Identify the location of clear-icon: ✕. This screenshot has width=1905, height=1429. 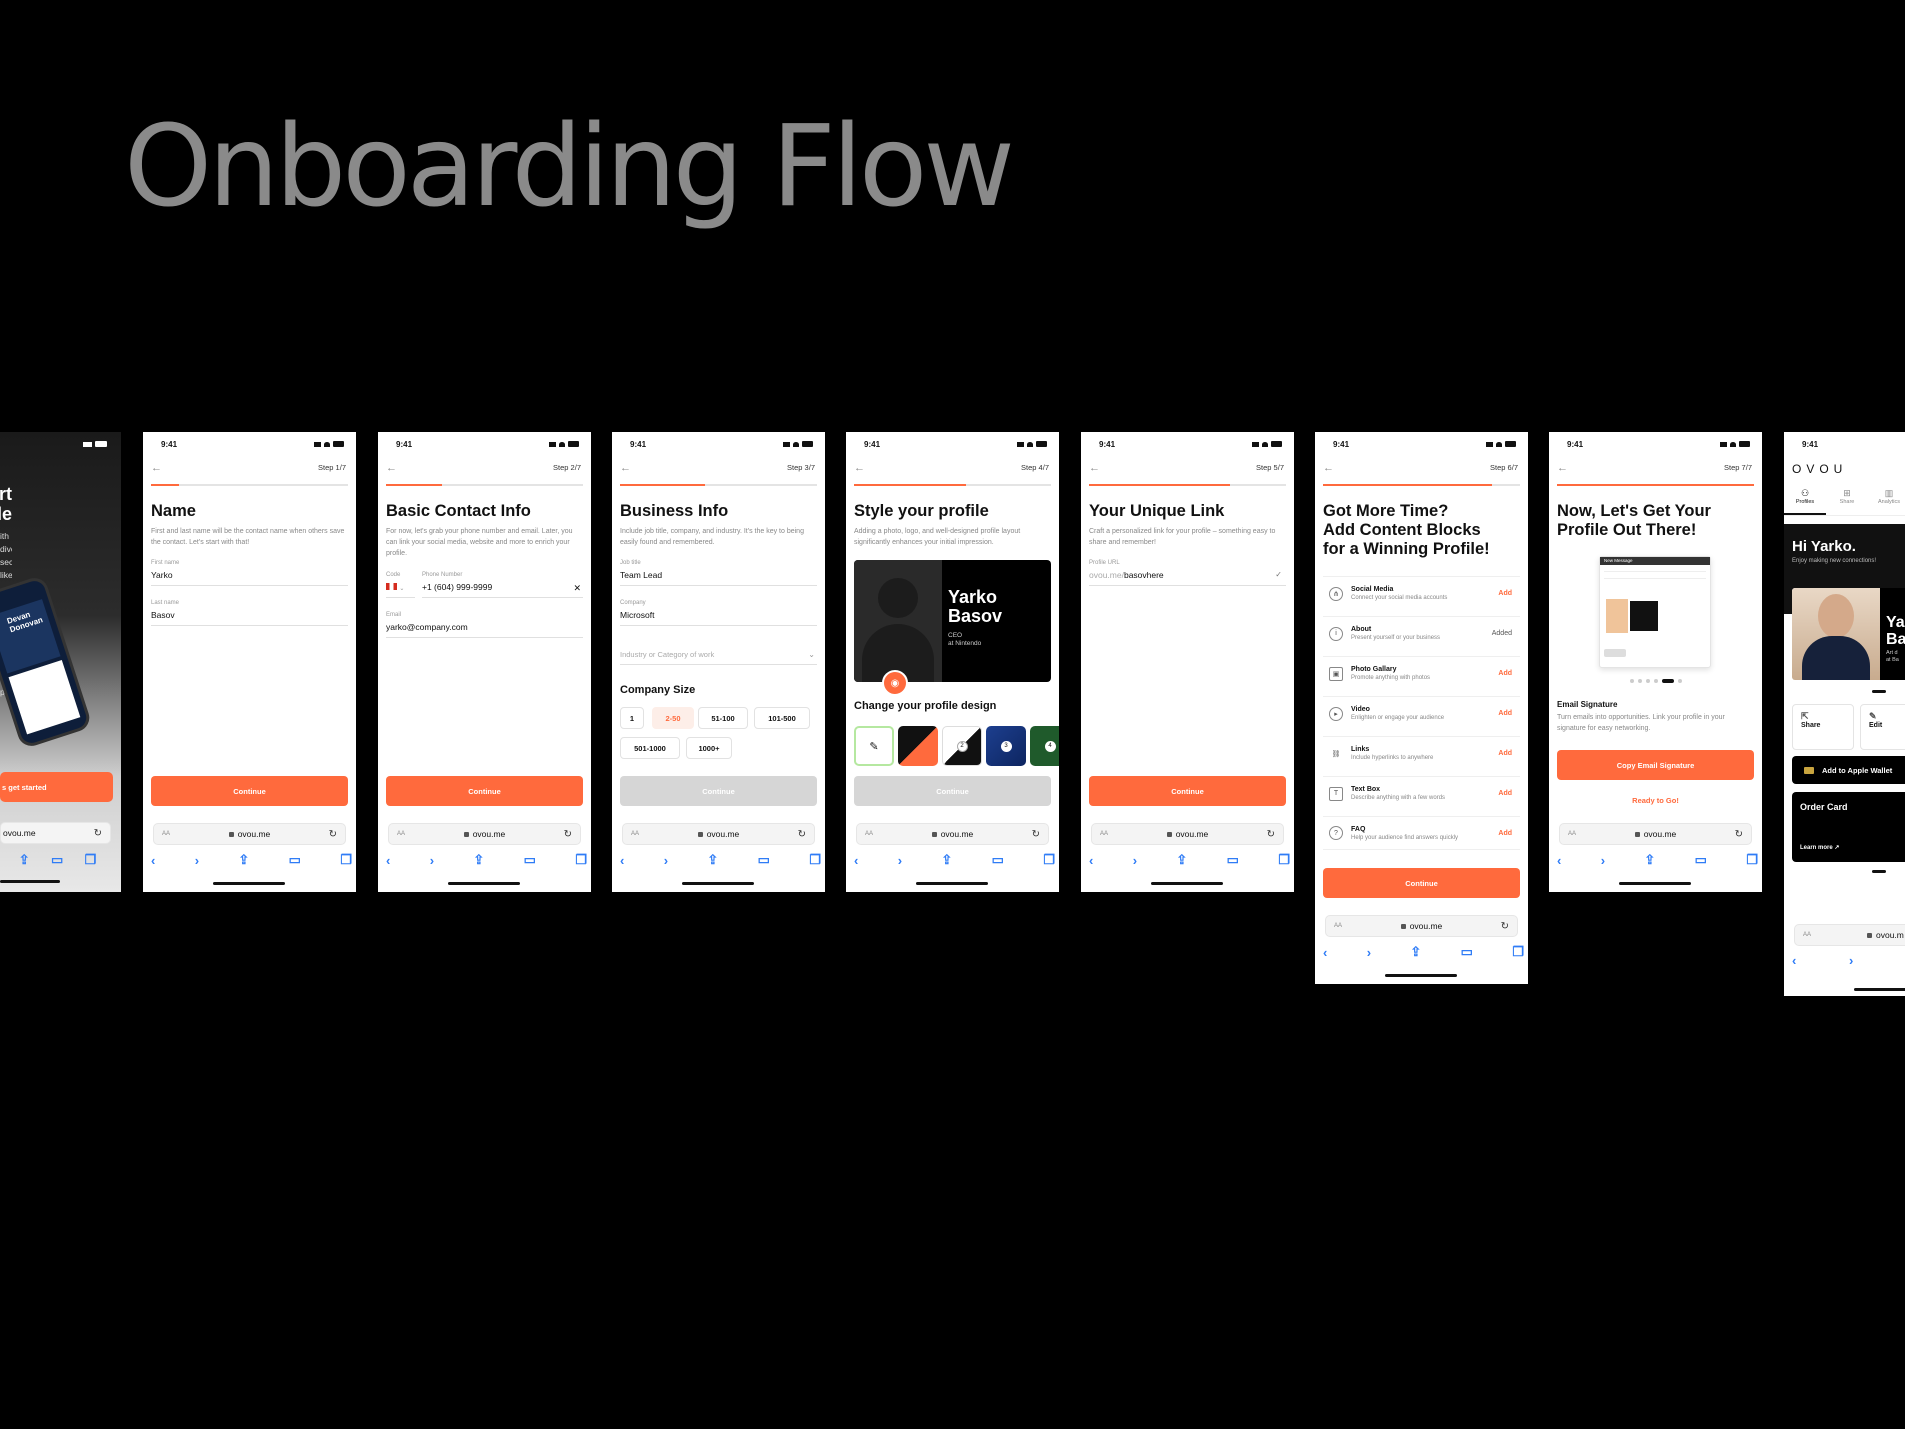
(577, 588).